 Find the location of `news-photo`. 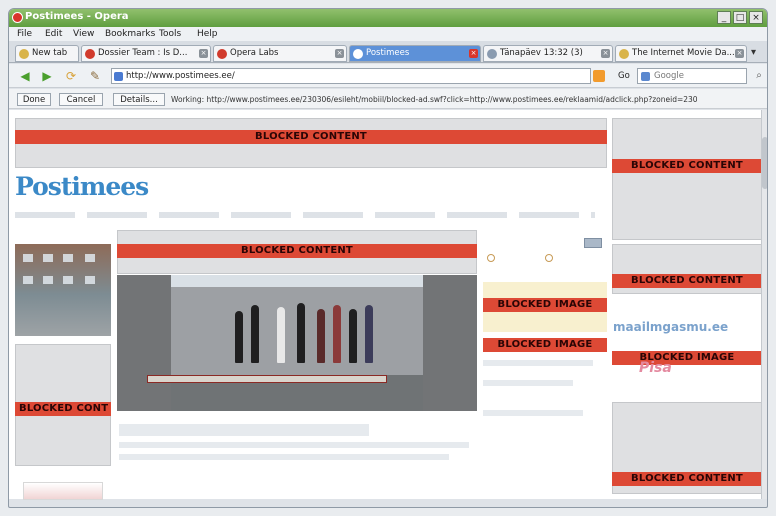

news-photo is located at coordinates (297, 343).